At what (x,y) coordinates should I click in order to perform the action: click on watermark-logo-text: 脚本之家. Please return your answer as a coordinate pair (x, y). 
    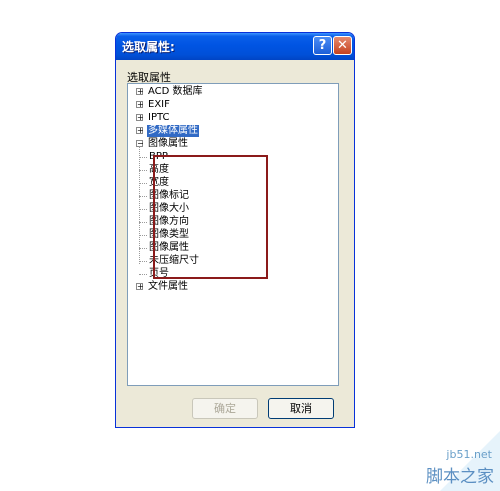
    Looking at the image, I should click on (460, 477).